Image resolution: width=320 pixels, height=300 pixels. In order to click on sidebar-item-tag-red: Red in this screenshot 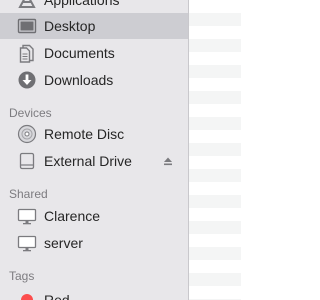, I will do `click(94, 293)`.